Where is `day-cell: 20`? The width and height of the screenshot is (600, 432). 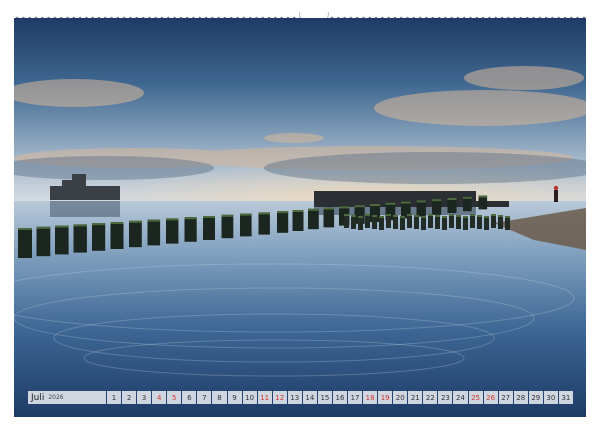 day-cell: 20 is located at coordinates (400, 397).